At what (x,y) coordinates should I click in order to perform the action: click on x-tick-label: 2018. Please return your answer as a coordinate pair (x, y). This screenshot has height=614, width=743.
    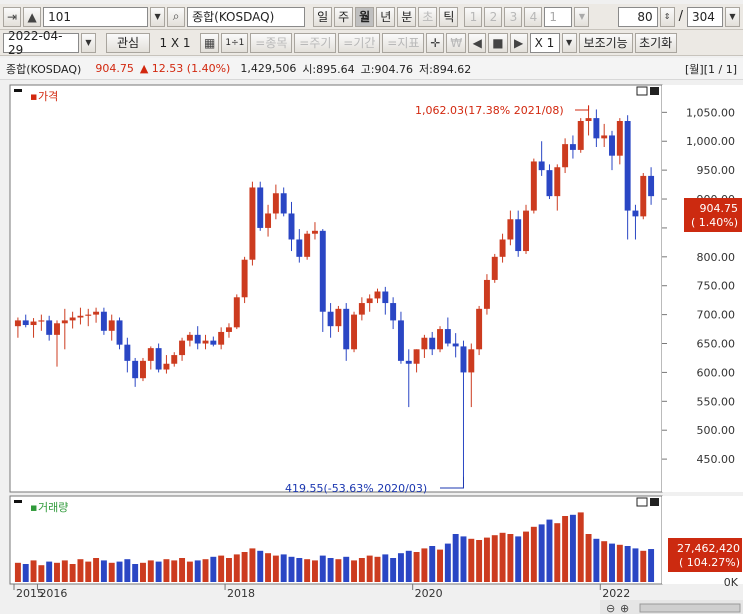
    Looking at the image, I should click on (241, 593).